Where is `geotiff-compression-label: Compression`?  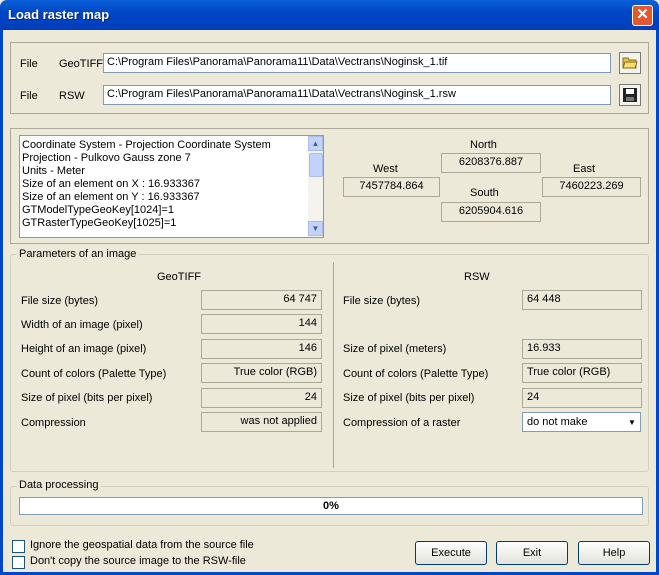 geotiff-compression-label: Compression is located at coordinates (53, 423).